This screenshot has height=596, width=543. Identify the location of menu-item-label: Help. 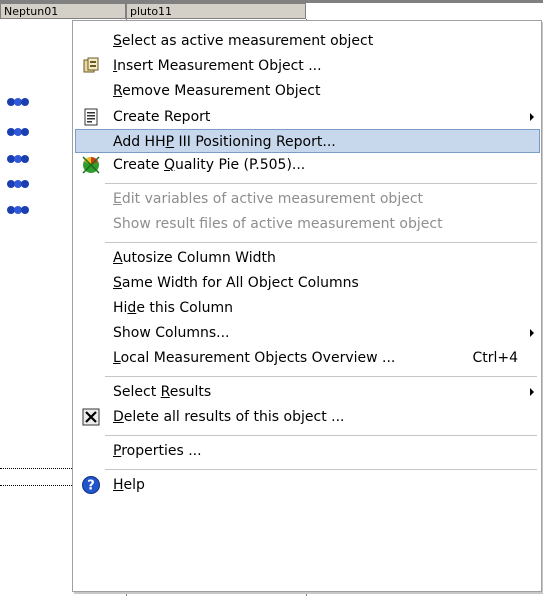
(129, 485).